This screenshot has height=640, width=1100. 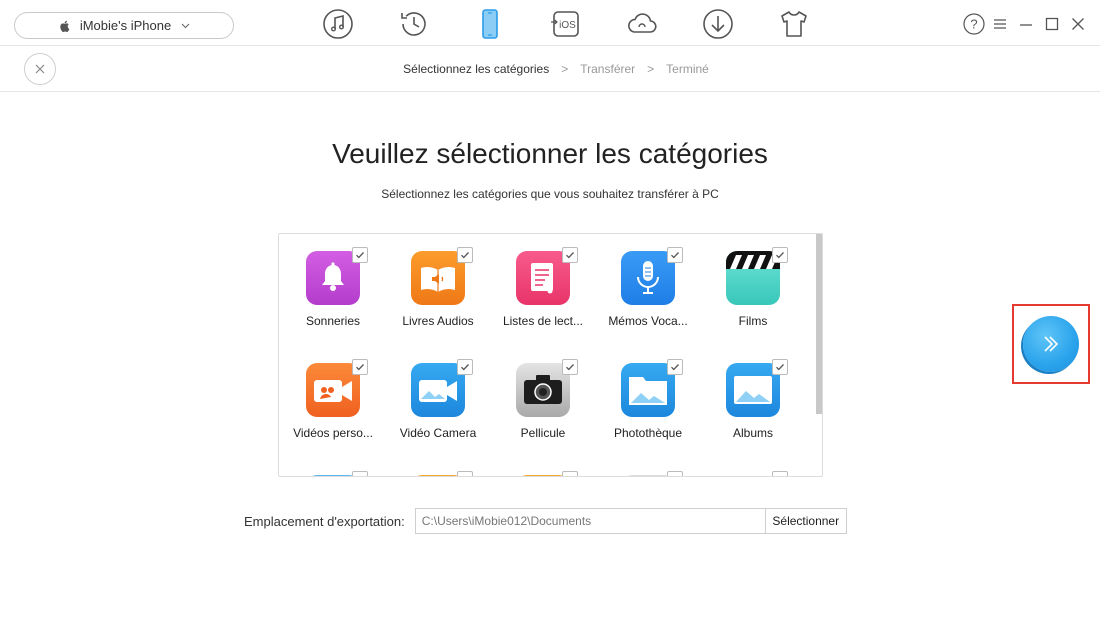 I want to click on help-icon: ?, so click(x=974, y=24).